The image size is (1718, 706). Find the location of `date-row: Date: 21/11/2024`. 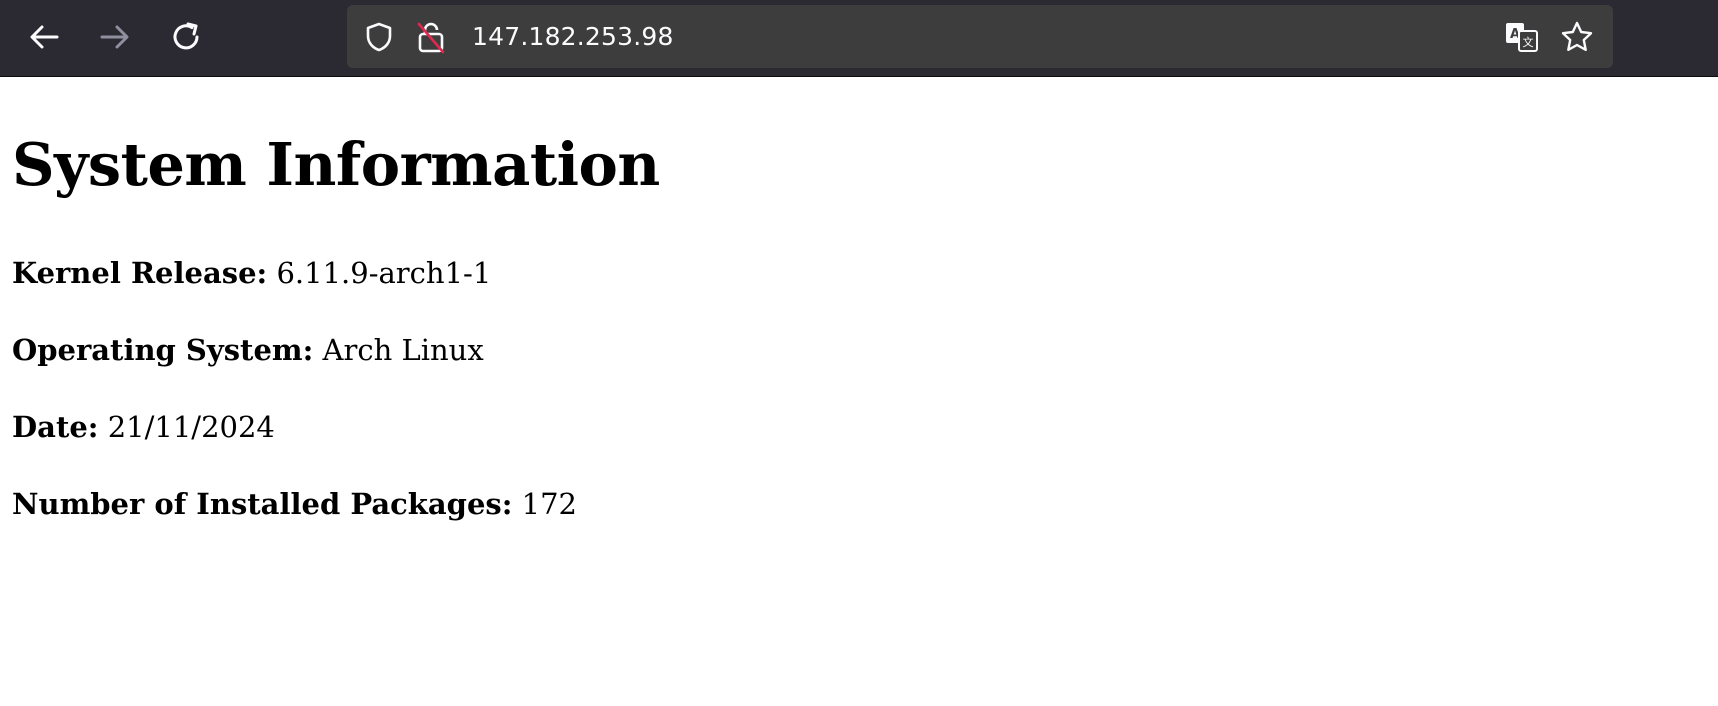

date-row: Date: 21/11/2024 is located at coordinates (143, 427).